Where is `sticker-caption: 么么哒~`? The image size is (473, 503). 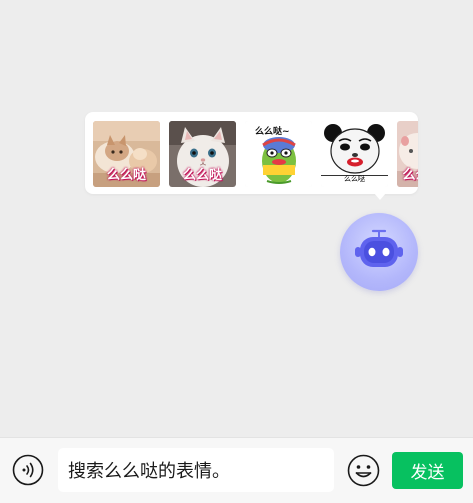
sticker-caption: 么么哒~ is located at coordinates (272, 132).